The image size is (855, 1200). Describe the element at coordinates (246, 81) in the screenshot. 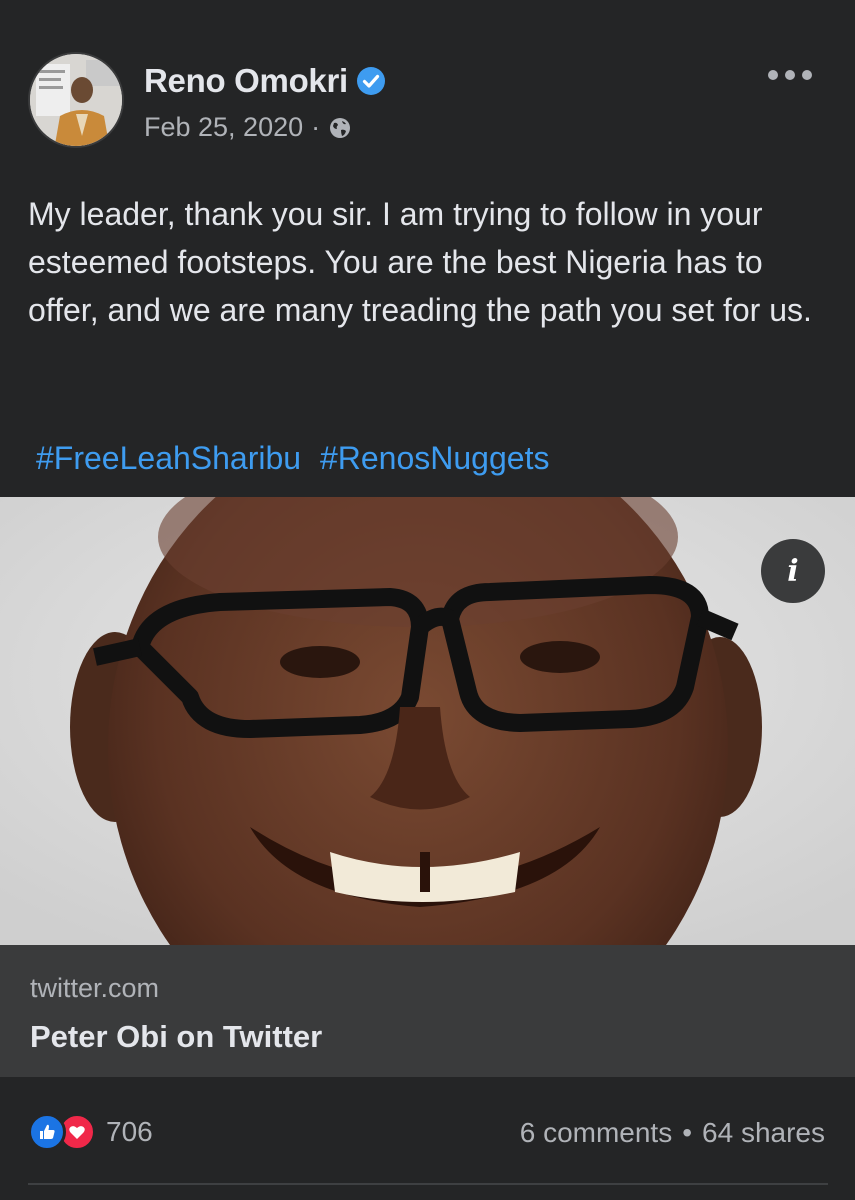

I see `author-name: Reno Omokri` at that location.